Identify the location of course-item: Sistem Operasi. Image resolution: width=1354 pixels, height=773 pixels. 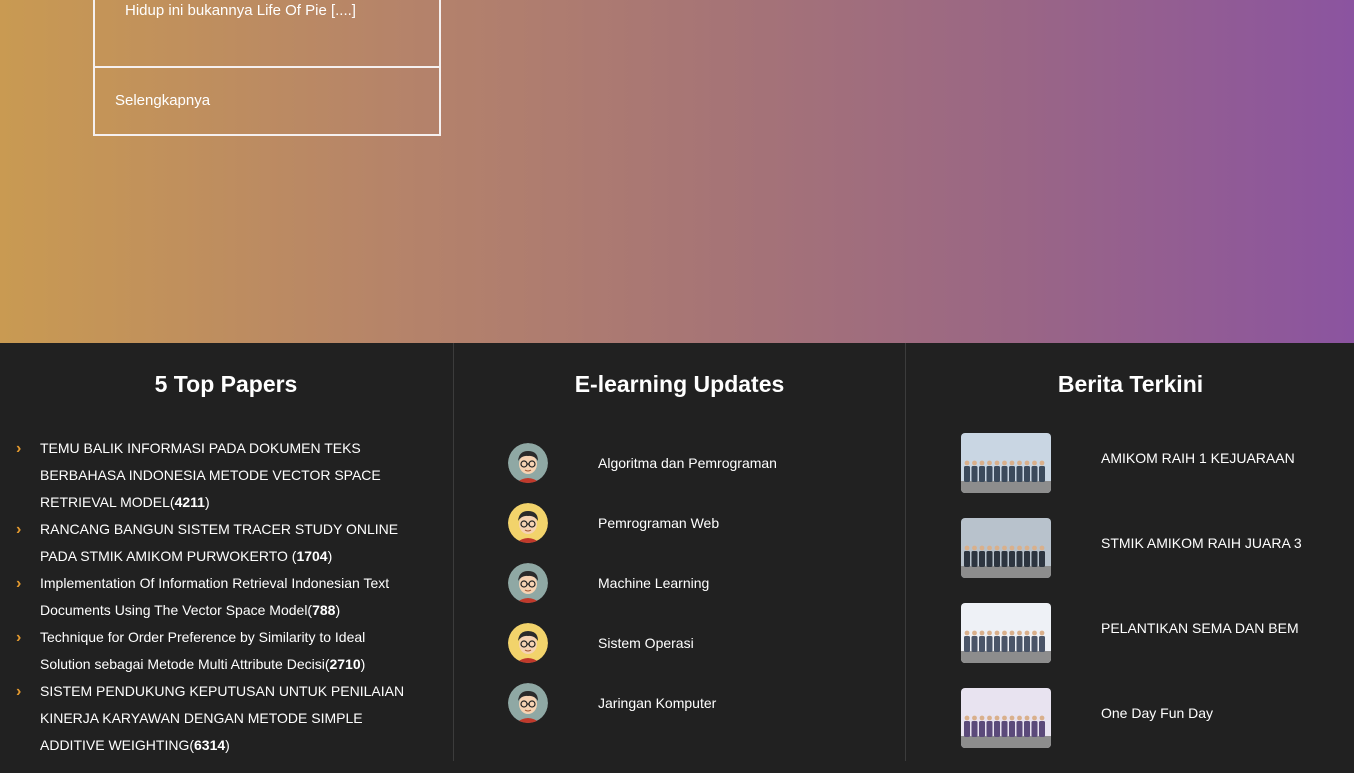
(642, 643).